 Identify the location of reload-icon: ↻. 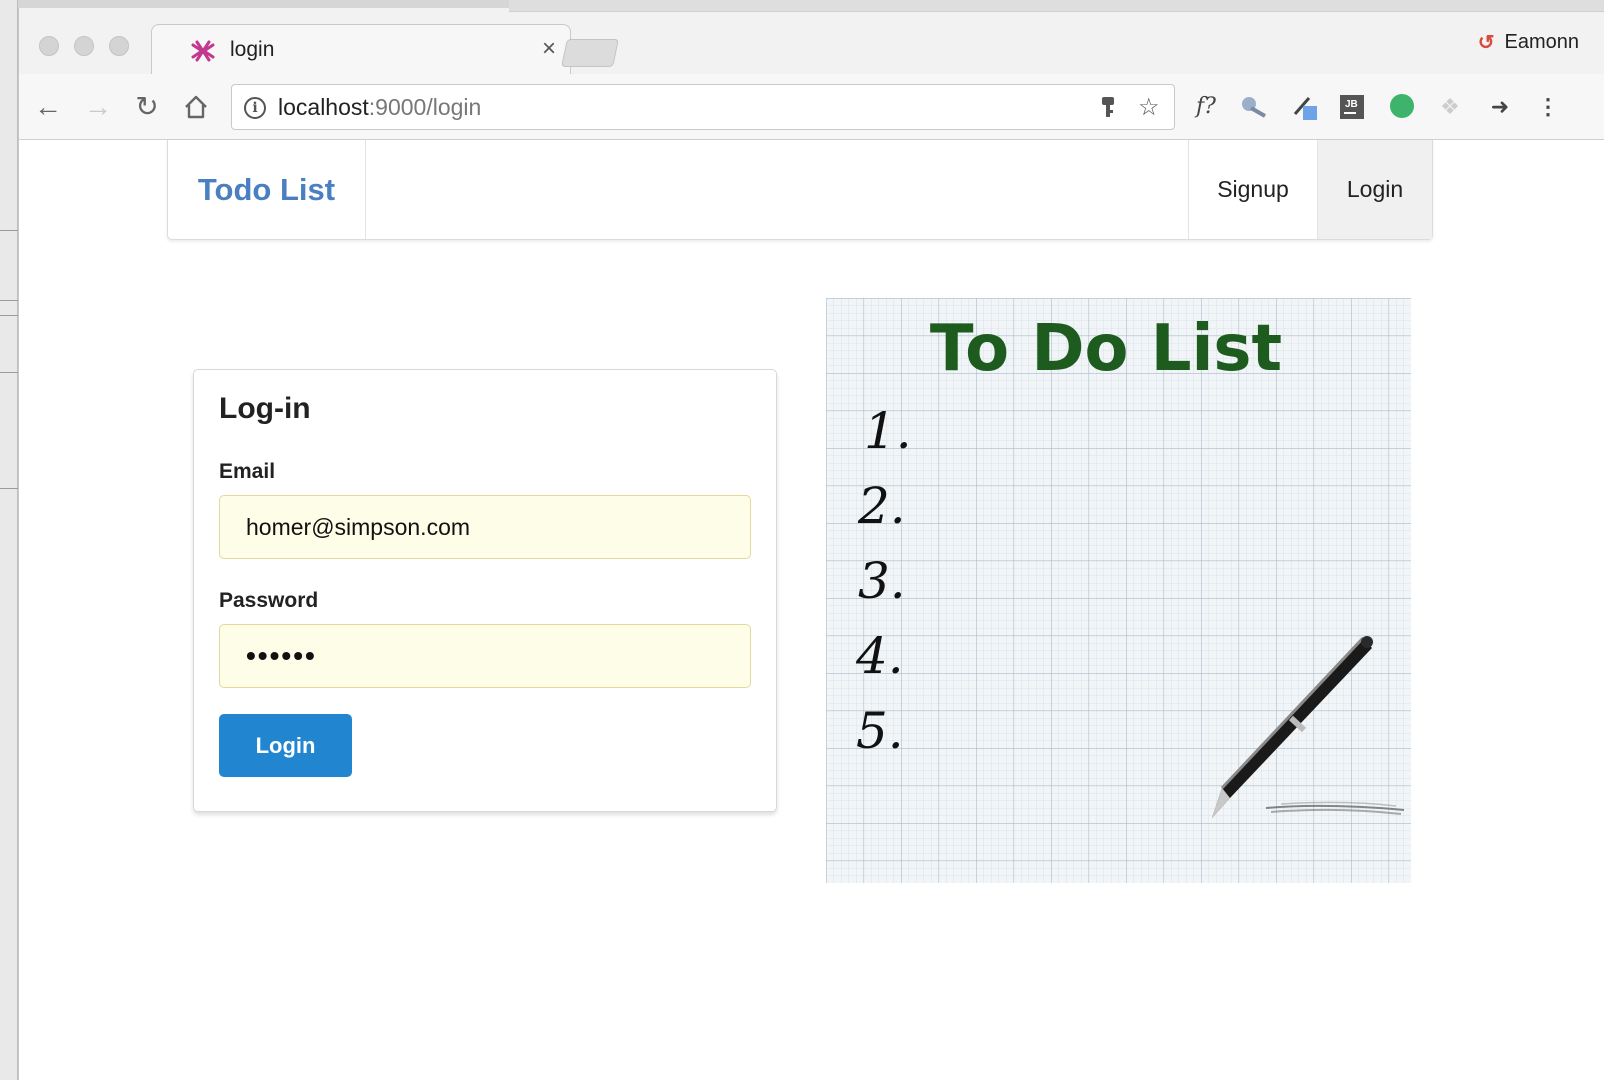
(147, 107).